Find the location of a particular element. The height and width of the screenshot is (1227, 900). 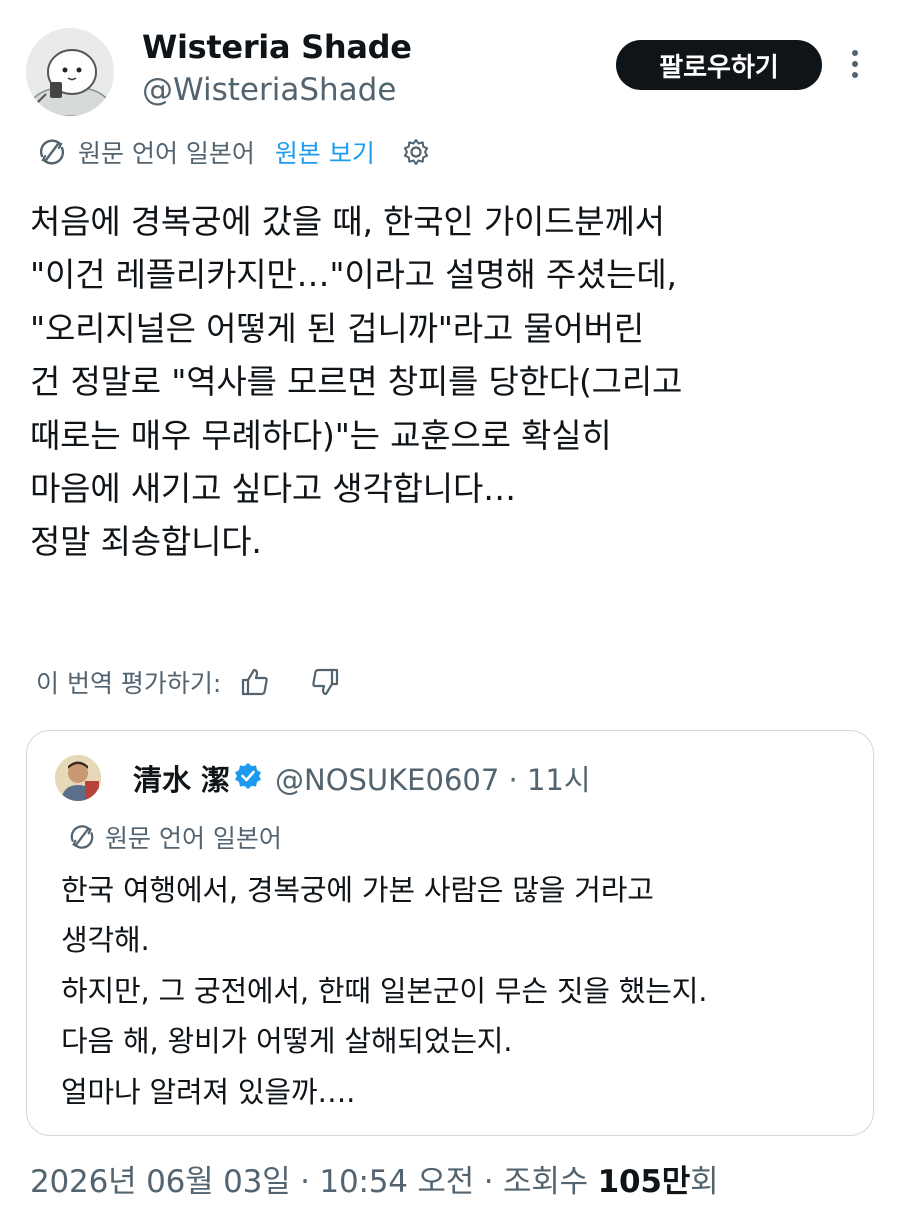

quoted-line: 하지만, 그 궁전에서, 한때 일본군이 무슨 짓을 했는지. is located at coordinates (384, 990).